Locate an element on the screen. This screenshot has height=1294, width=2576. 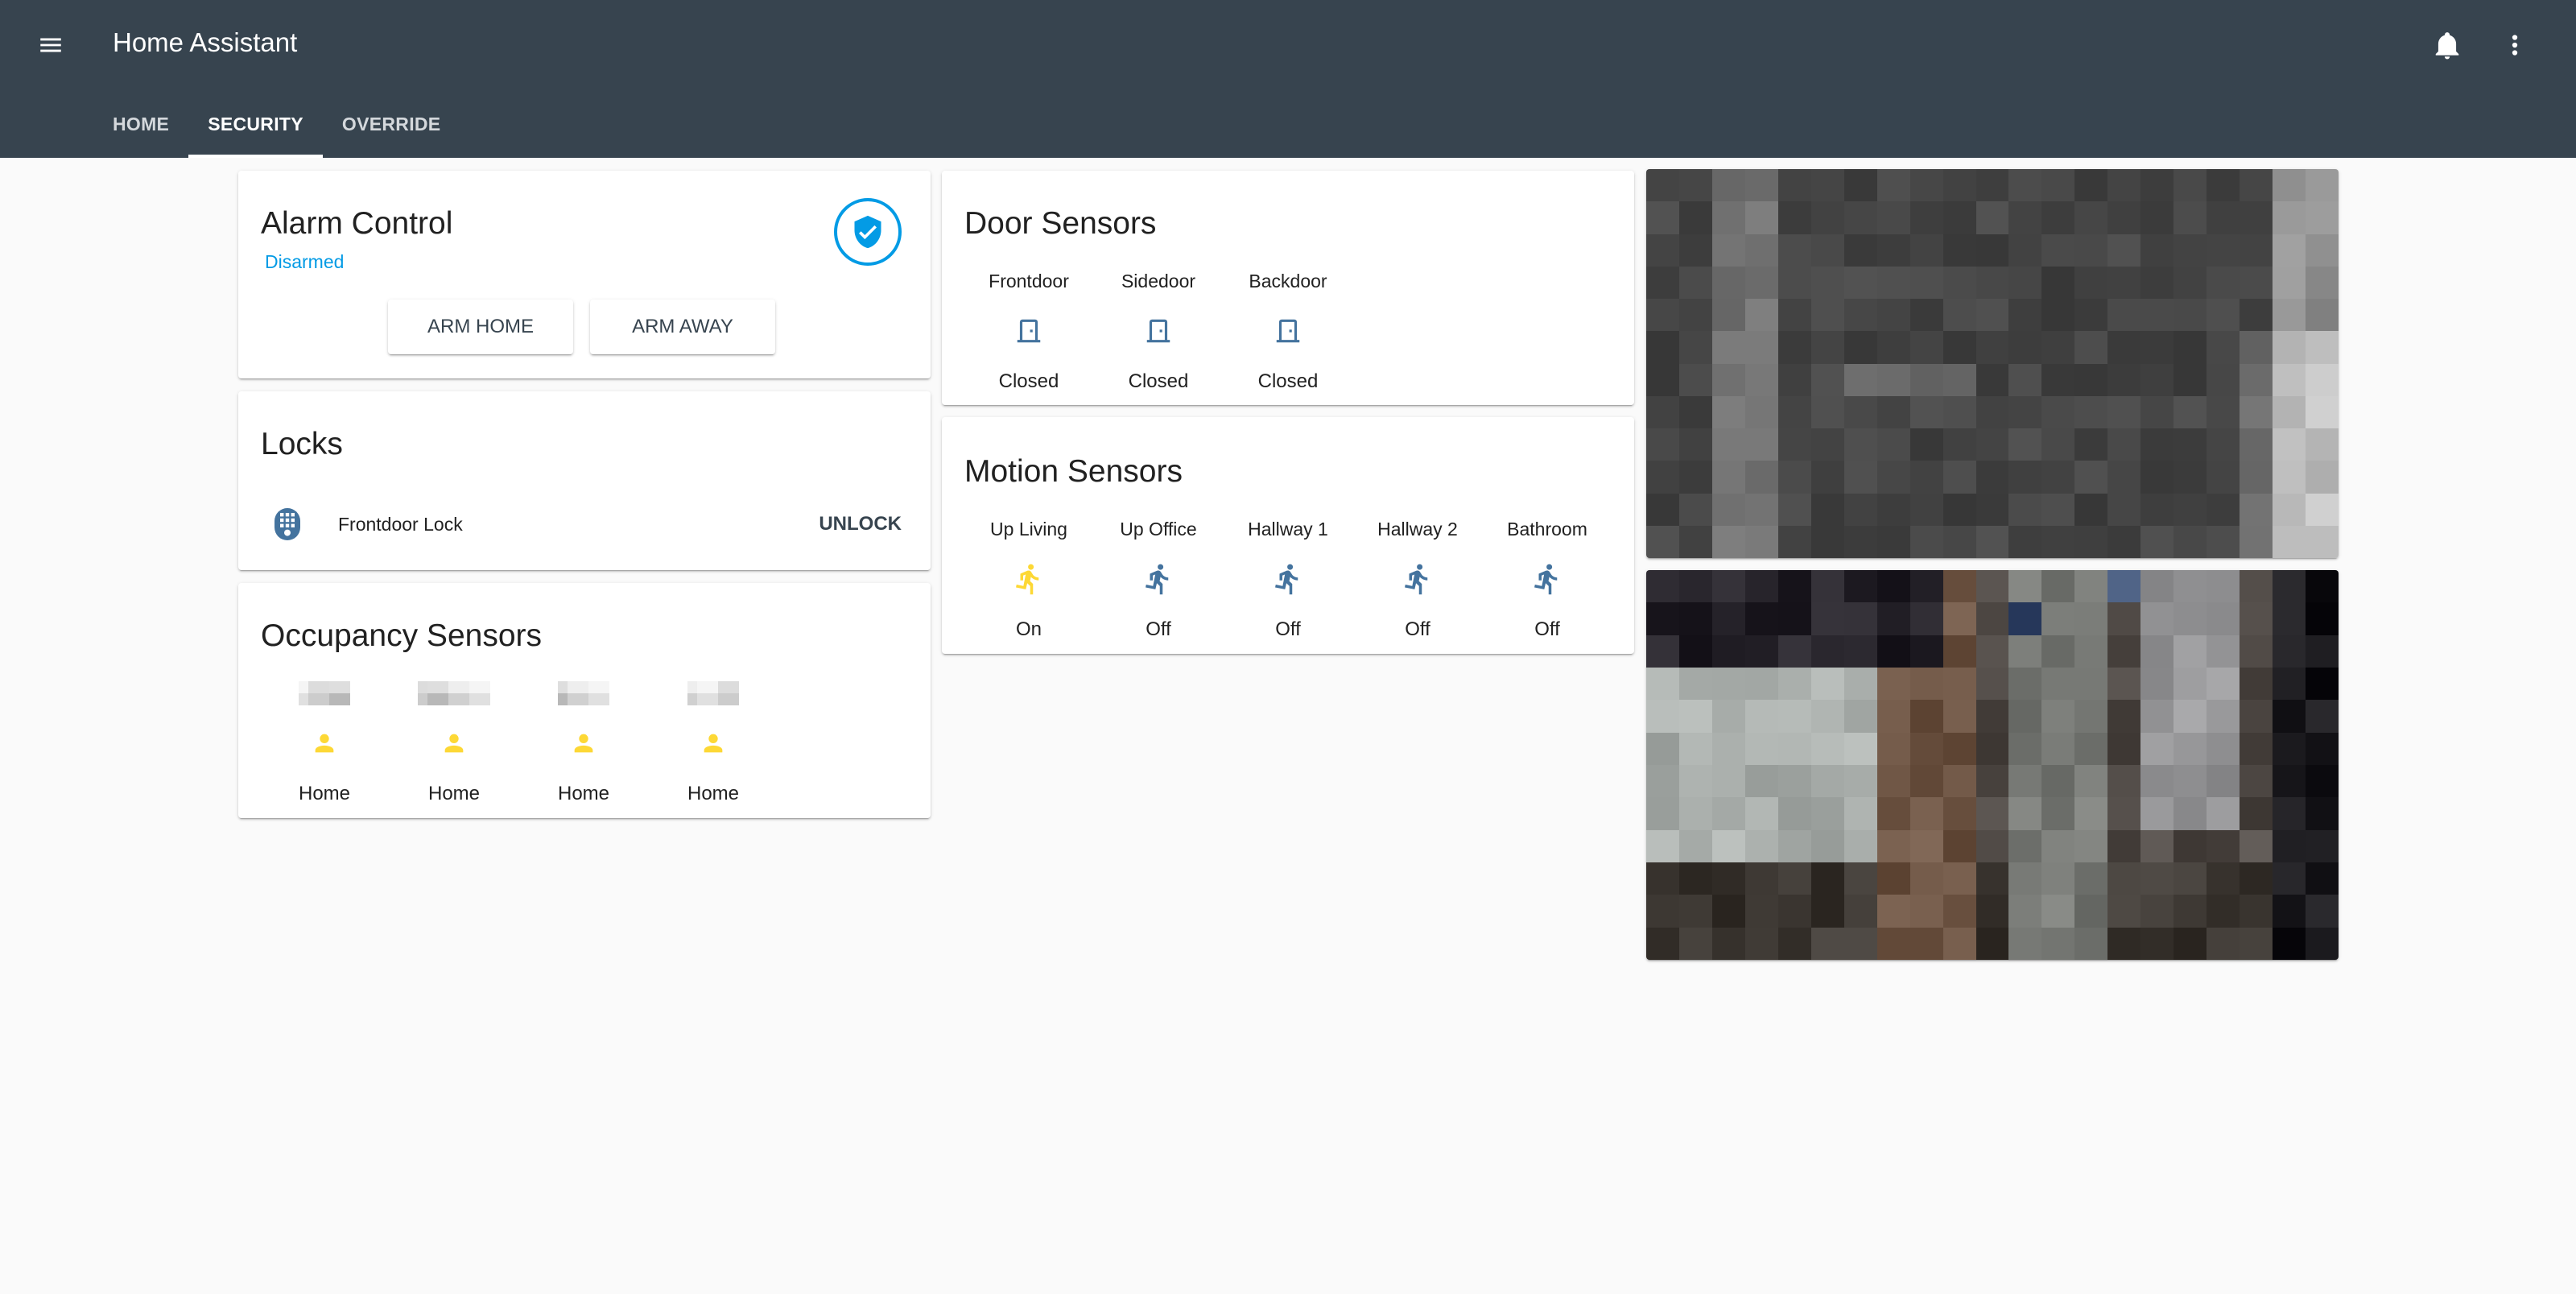
tab-override: OVERRIDE is located at coordinates (391, 124).